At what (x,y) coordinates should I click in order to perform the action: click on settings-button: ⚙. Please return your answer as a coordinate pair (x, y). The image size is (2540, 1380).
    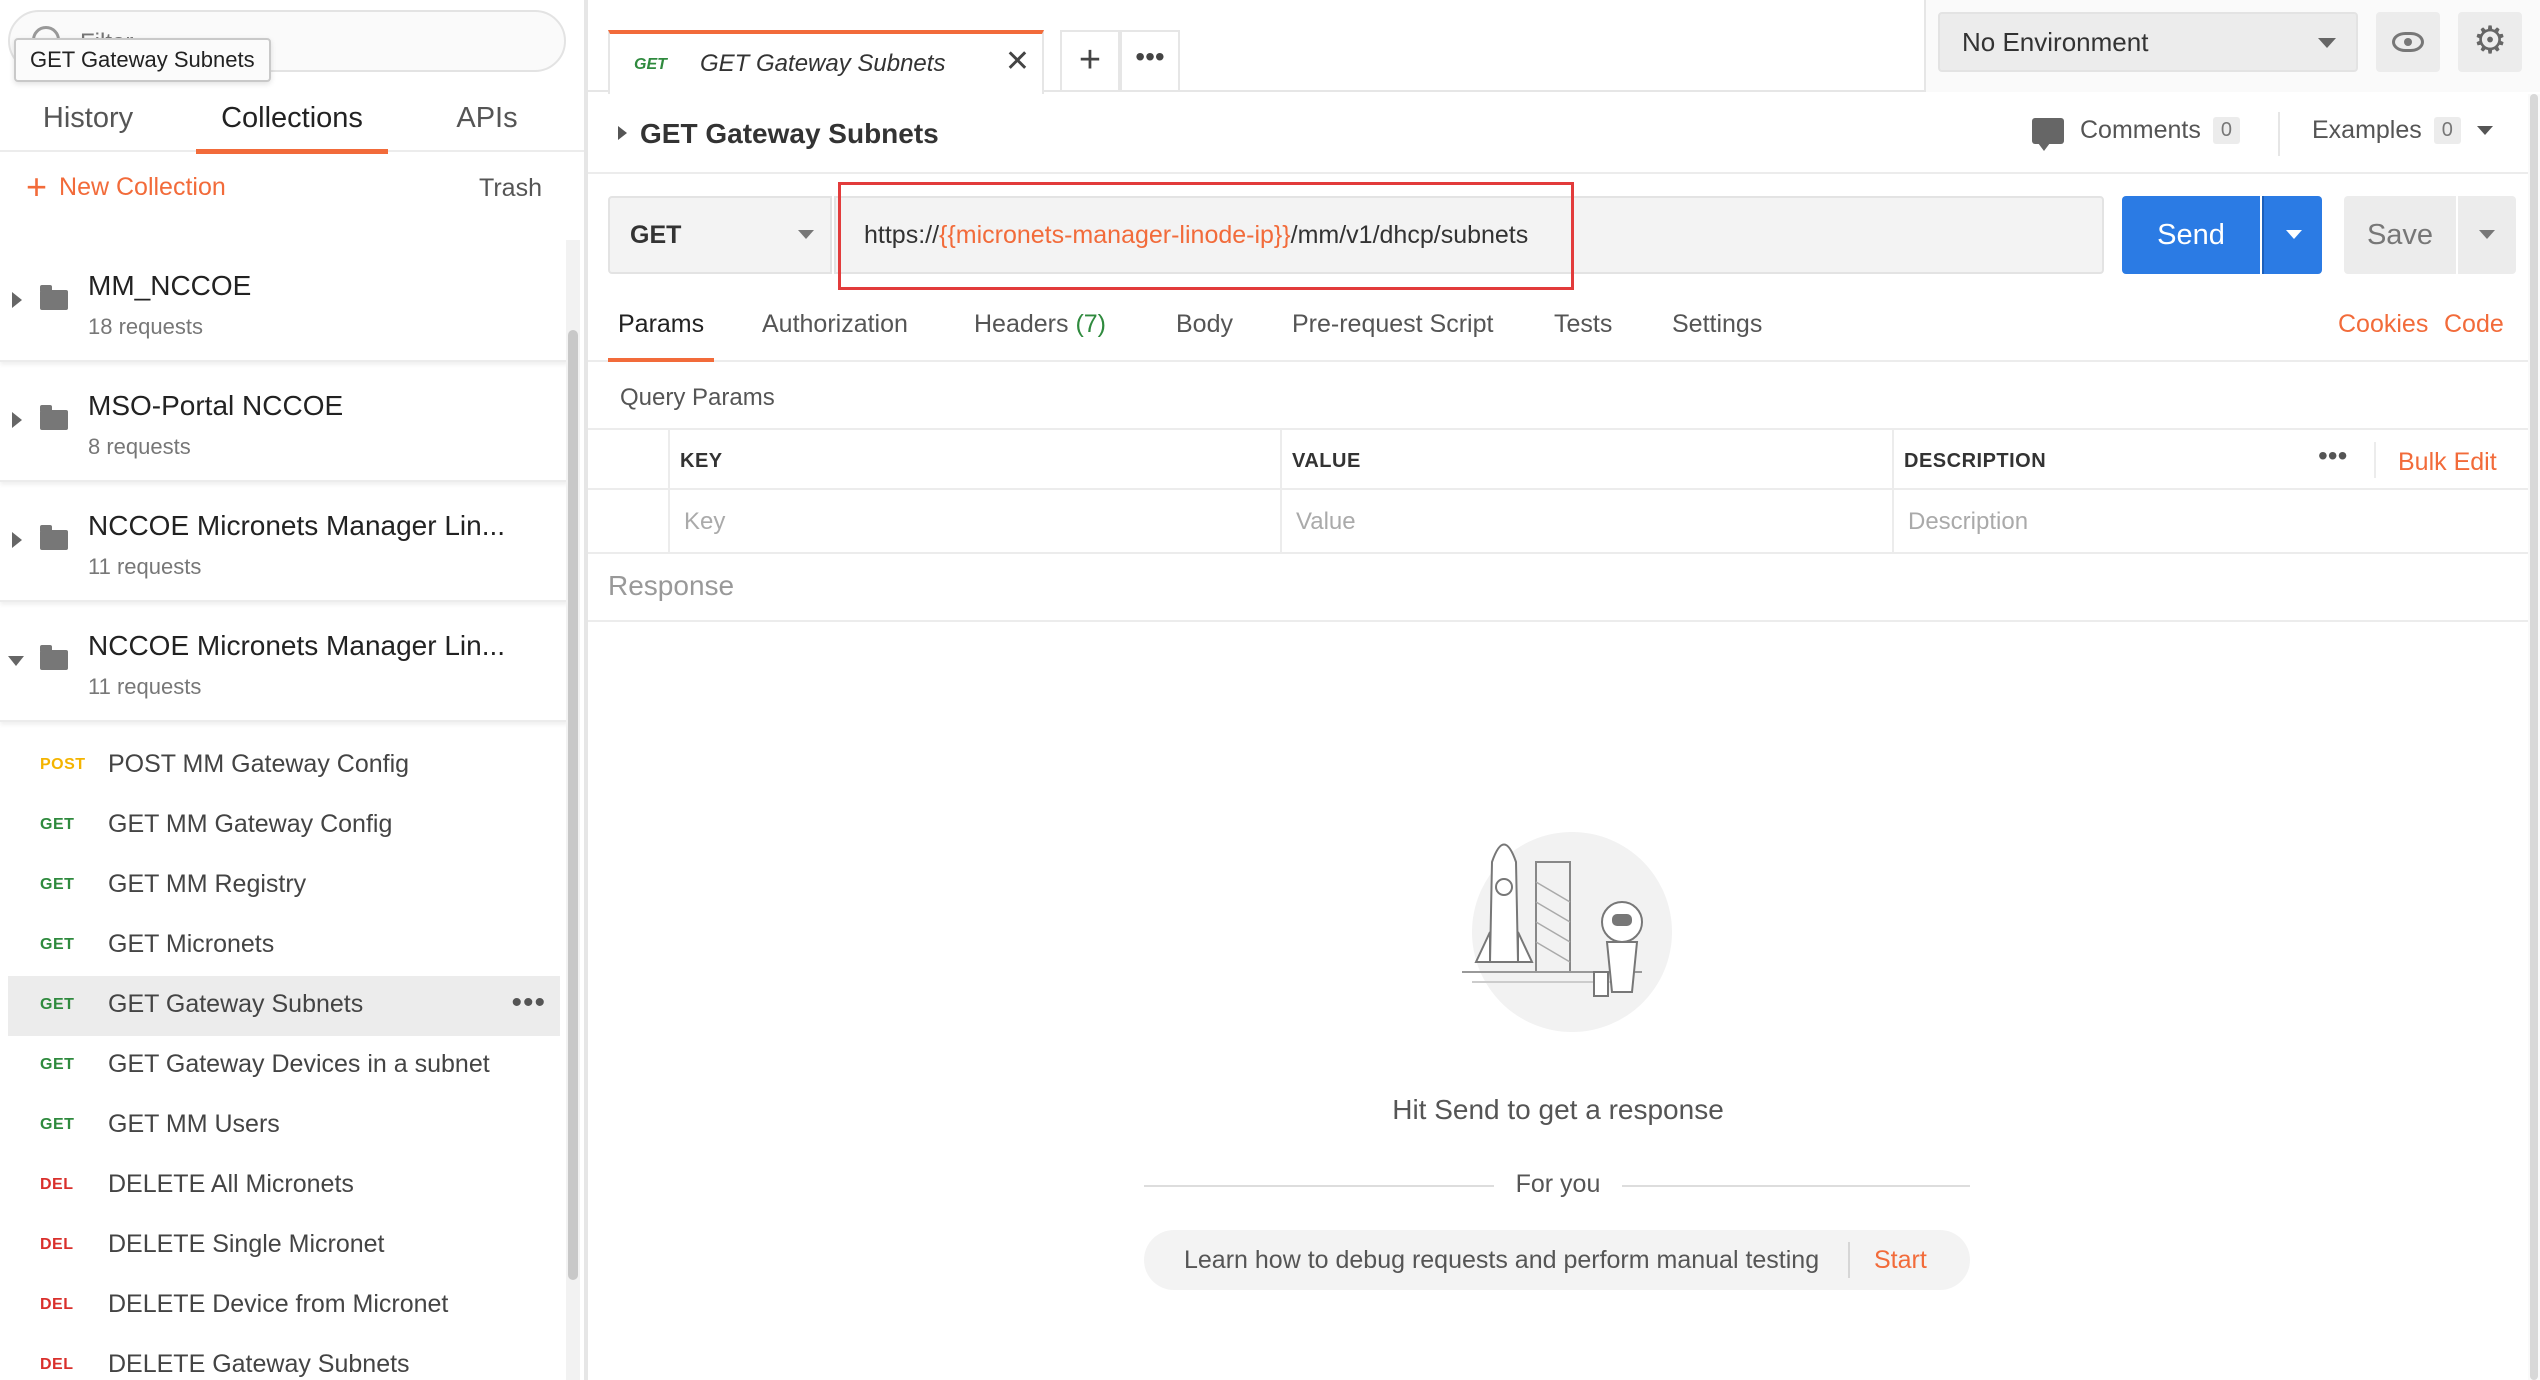
    Looking at the image, I should click on (2490, 42).